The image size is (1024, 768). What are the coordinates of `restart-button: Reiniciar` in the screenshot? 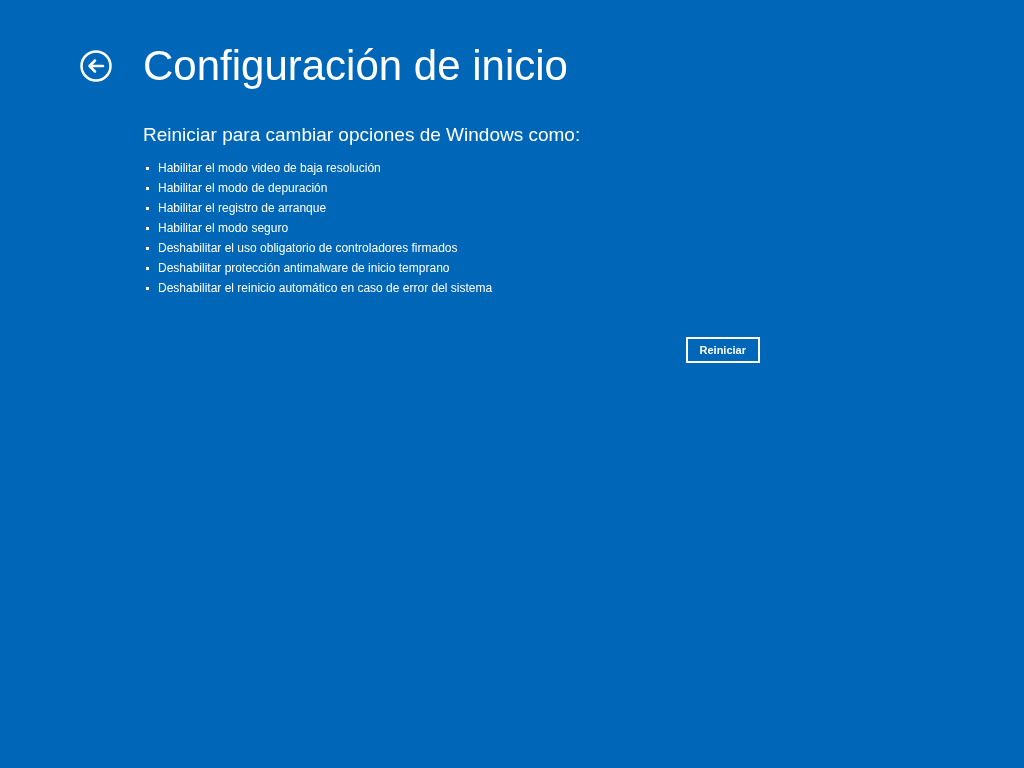 It's located at (722, 350).